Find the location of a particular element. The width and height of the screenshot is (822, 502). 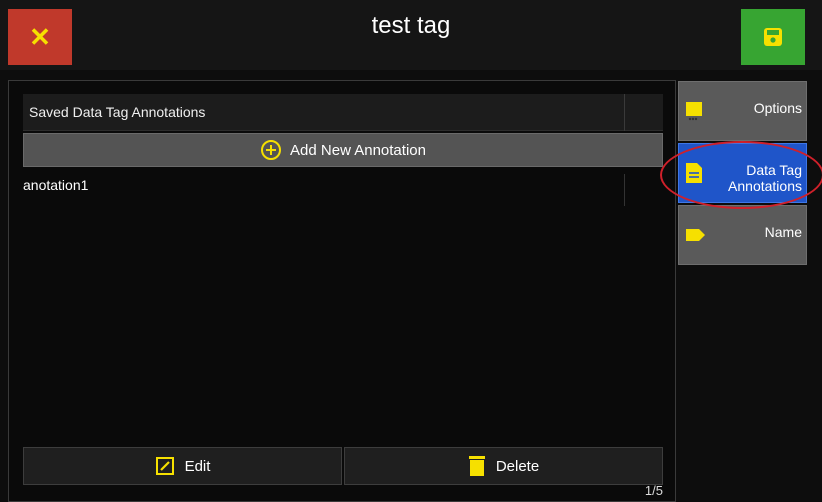

list-item-label: anotation1 is located at coordinates (56, 185).